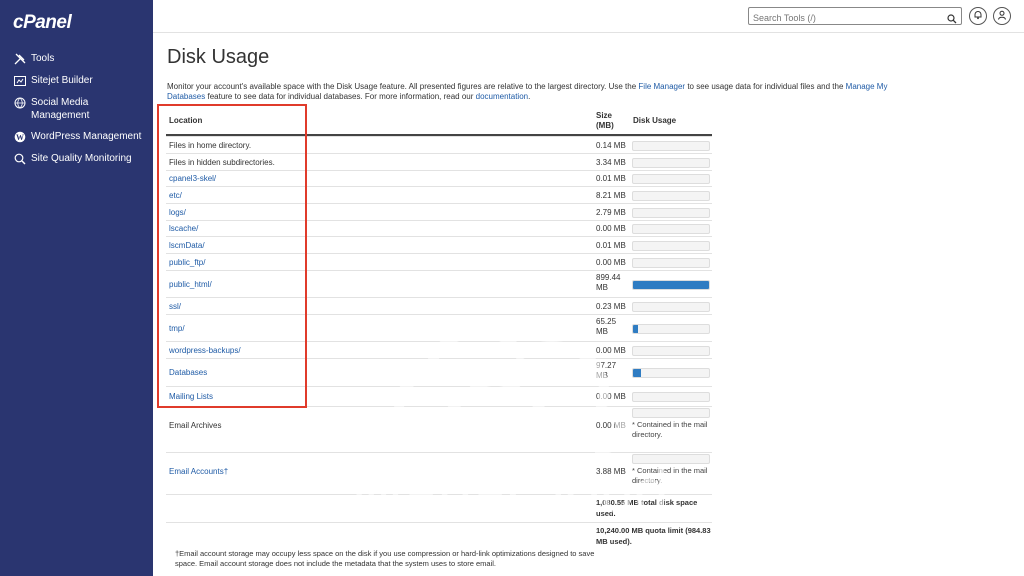 The height and width of the screenshot is (576, 1024). What do you see at coordinates (502, 96) in the screenshot?
I see `documentation-link: documentation` at bounding box center [502, 96].